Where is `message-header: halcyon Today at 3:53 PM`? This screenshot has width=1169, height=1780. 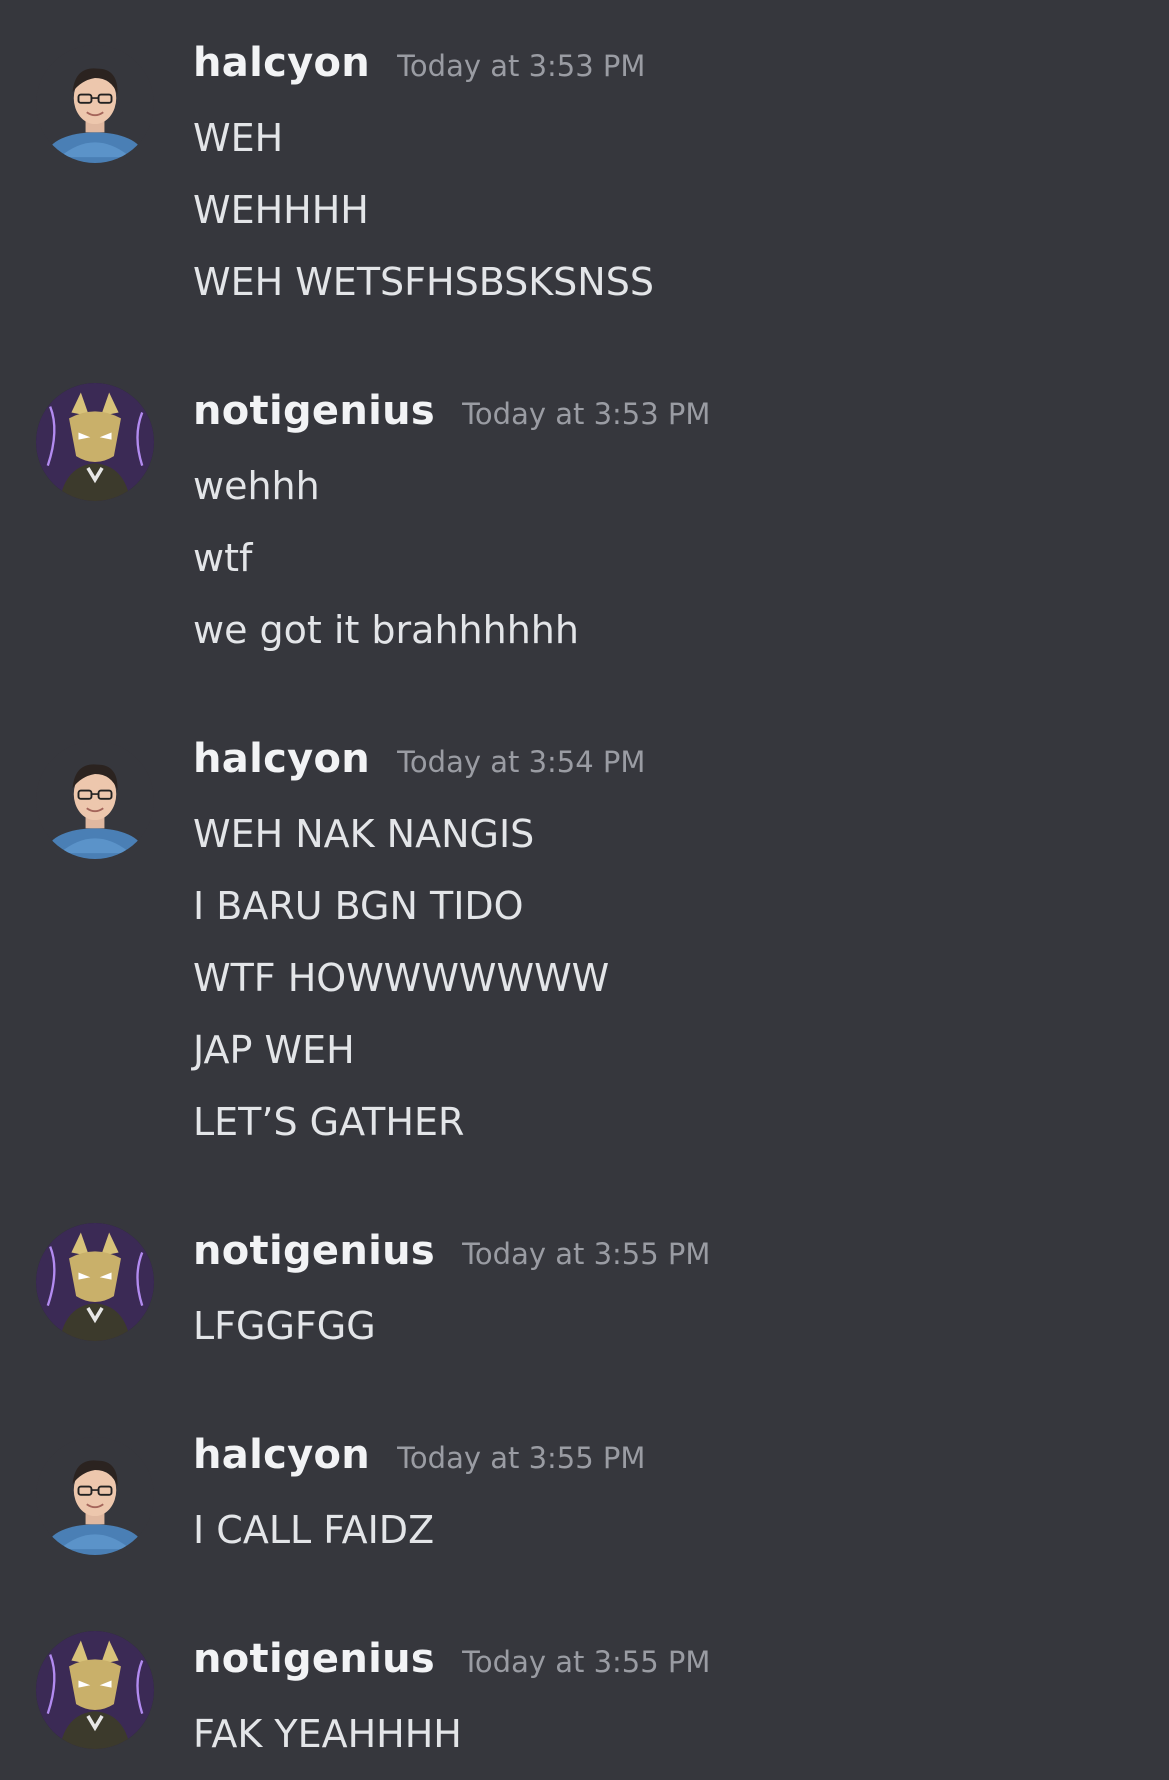 message-header: halcyon Today at 3:53 PM is located at coordinates (419, 63).